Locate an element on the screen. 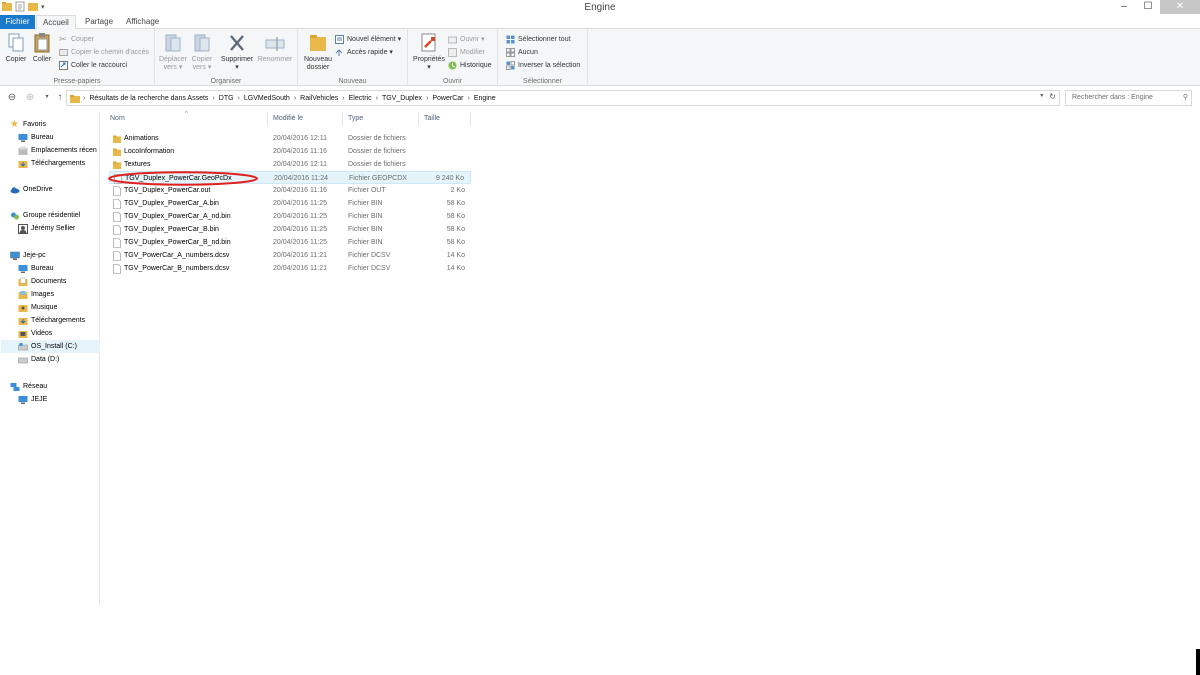 The height and width of the screenshot is (675, 1200). nav-item-pc-bureau: Bureau is located at coordinates (36, 268).